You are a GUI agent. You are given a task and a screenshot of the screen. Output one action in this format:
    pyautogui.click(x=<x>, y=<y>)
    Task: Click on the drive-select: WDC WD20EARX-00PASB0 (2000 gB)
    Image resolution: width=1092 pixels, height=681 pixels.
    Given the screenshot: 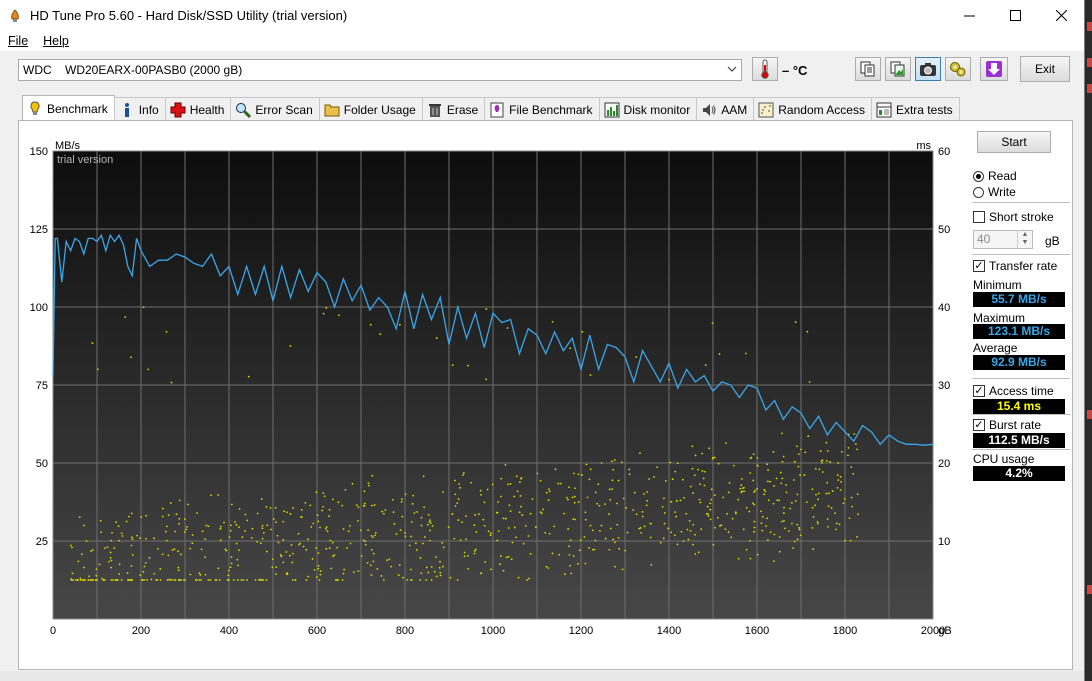 What is the action you would take?
    pyautogui.click(x=380, y=70)
    